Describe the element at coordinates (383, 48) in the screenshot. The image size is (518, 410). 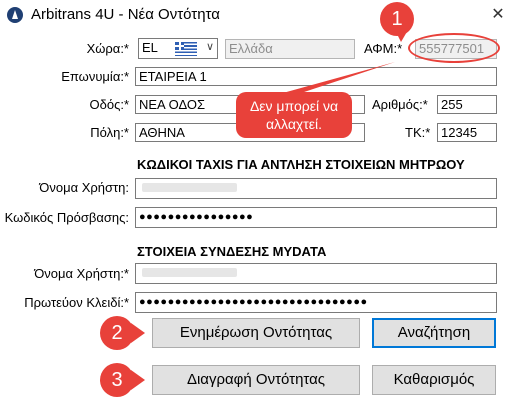
I see `vat-label: ΑΦΜ:*` at that location.